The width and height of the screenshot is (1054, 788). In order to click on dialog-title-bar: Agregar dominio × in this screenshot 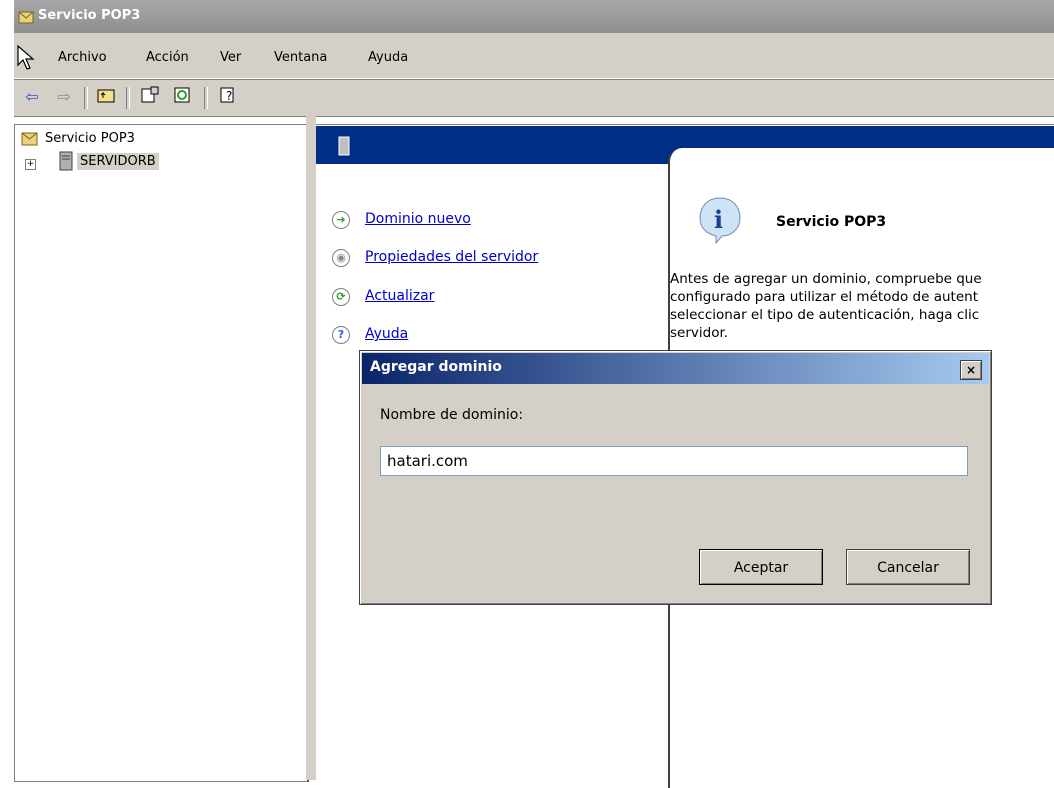, I will do `click(675, 368)`.